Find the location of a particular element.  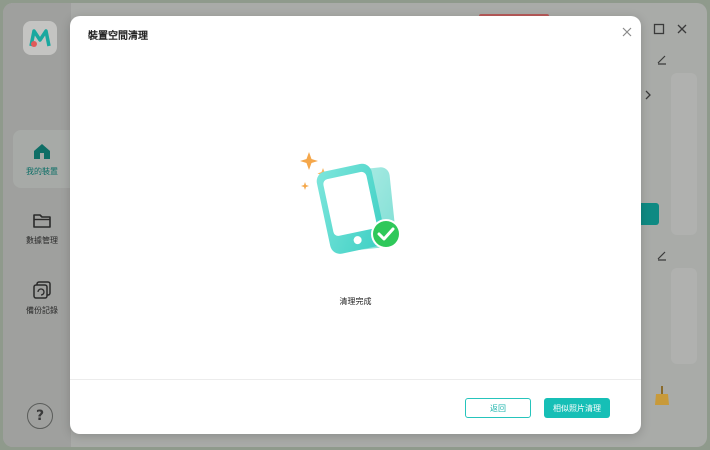

sidebar: 我的裝置 數據管理 備份記錄 ? is located at coordinates (37, 225).